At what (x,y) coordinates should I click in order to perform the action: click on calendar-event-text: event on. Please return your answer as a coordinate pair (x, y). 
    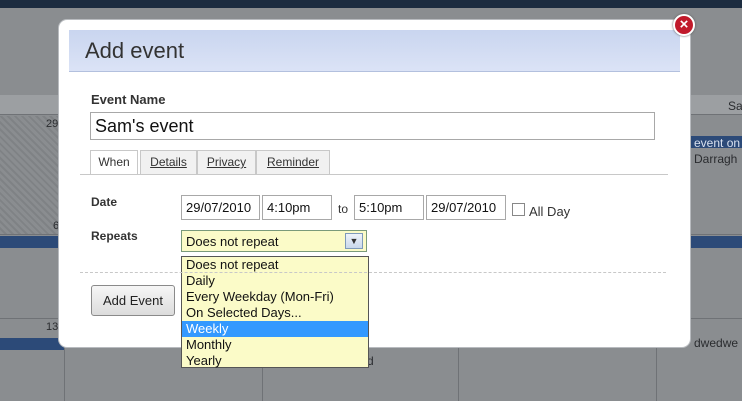
    Looking at the image, I should click on (717, 143).